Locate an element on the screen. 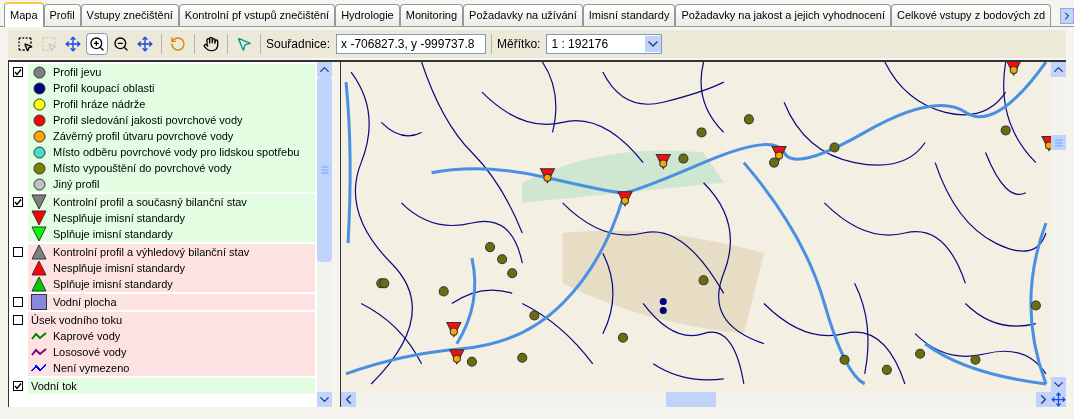 The image size is (1074, 419). refresh-icon is located at coordinates (178, 44).